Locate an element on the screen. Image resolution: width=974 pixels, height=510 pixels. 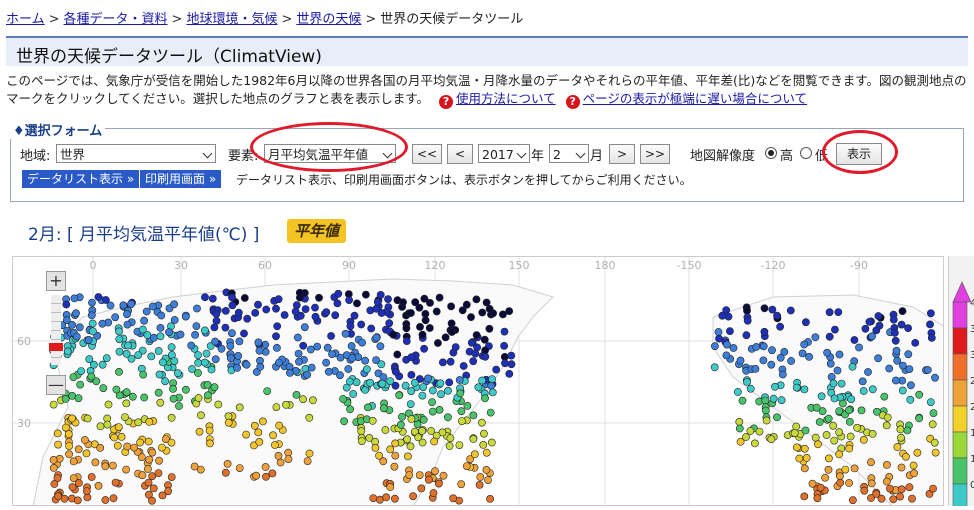
breadcrumb-data: 各種データ・資料 is located at coordinates (116, 19).